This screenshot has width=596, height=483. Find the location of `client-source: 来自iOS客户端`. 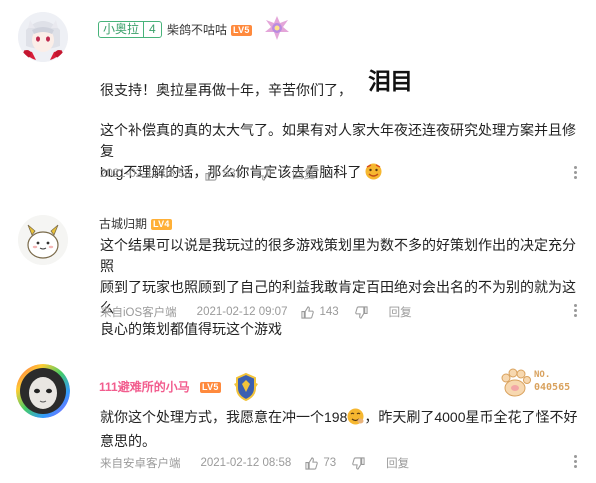

client-source: 来自iOS客户端 is located at coordinates (138, 313).